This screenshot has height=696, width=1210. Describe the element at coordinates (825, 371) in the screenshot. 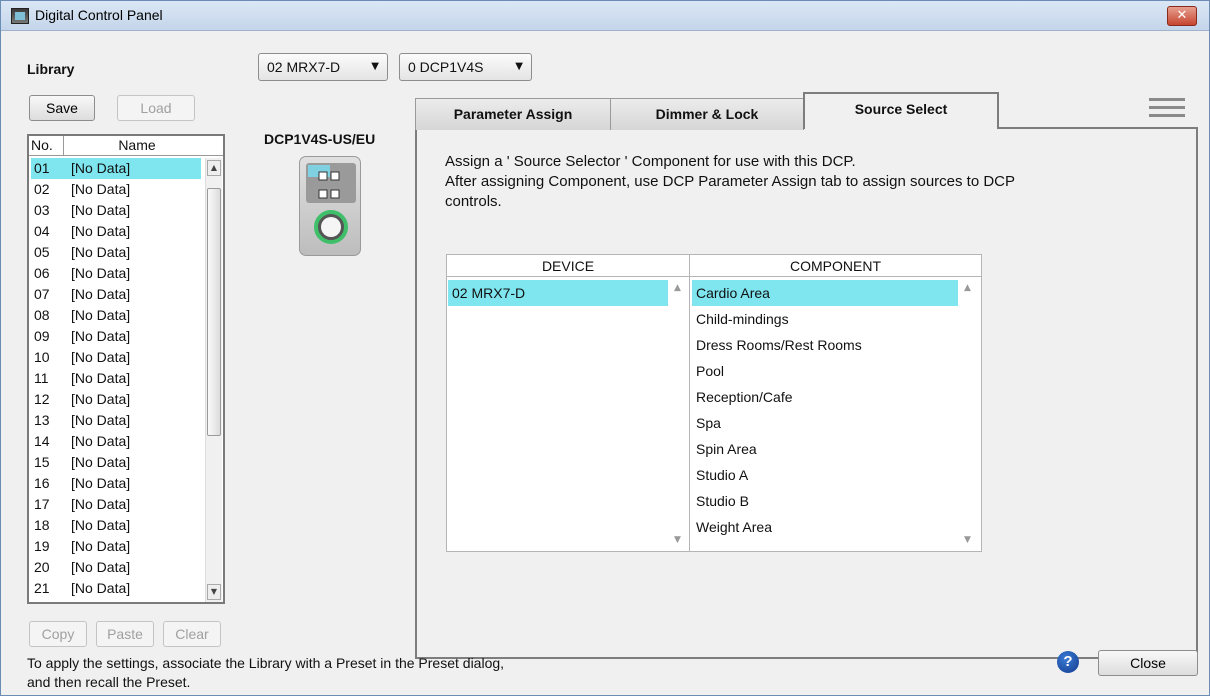

I see `component-list-item: Pool` at that location.